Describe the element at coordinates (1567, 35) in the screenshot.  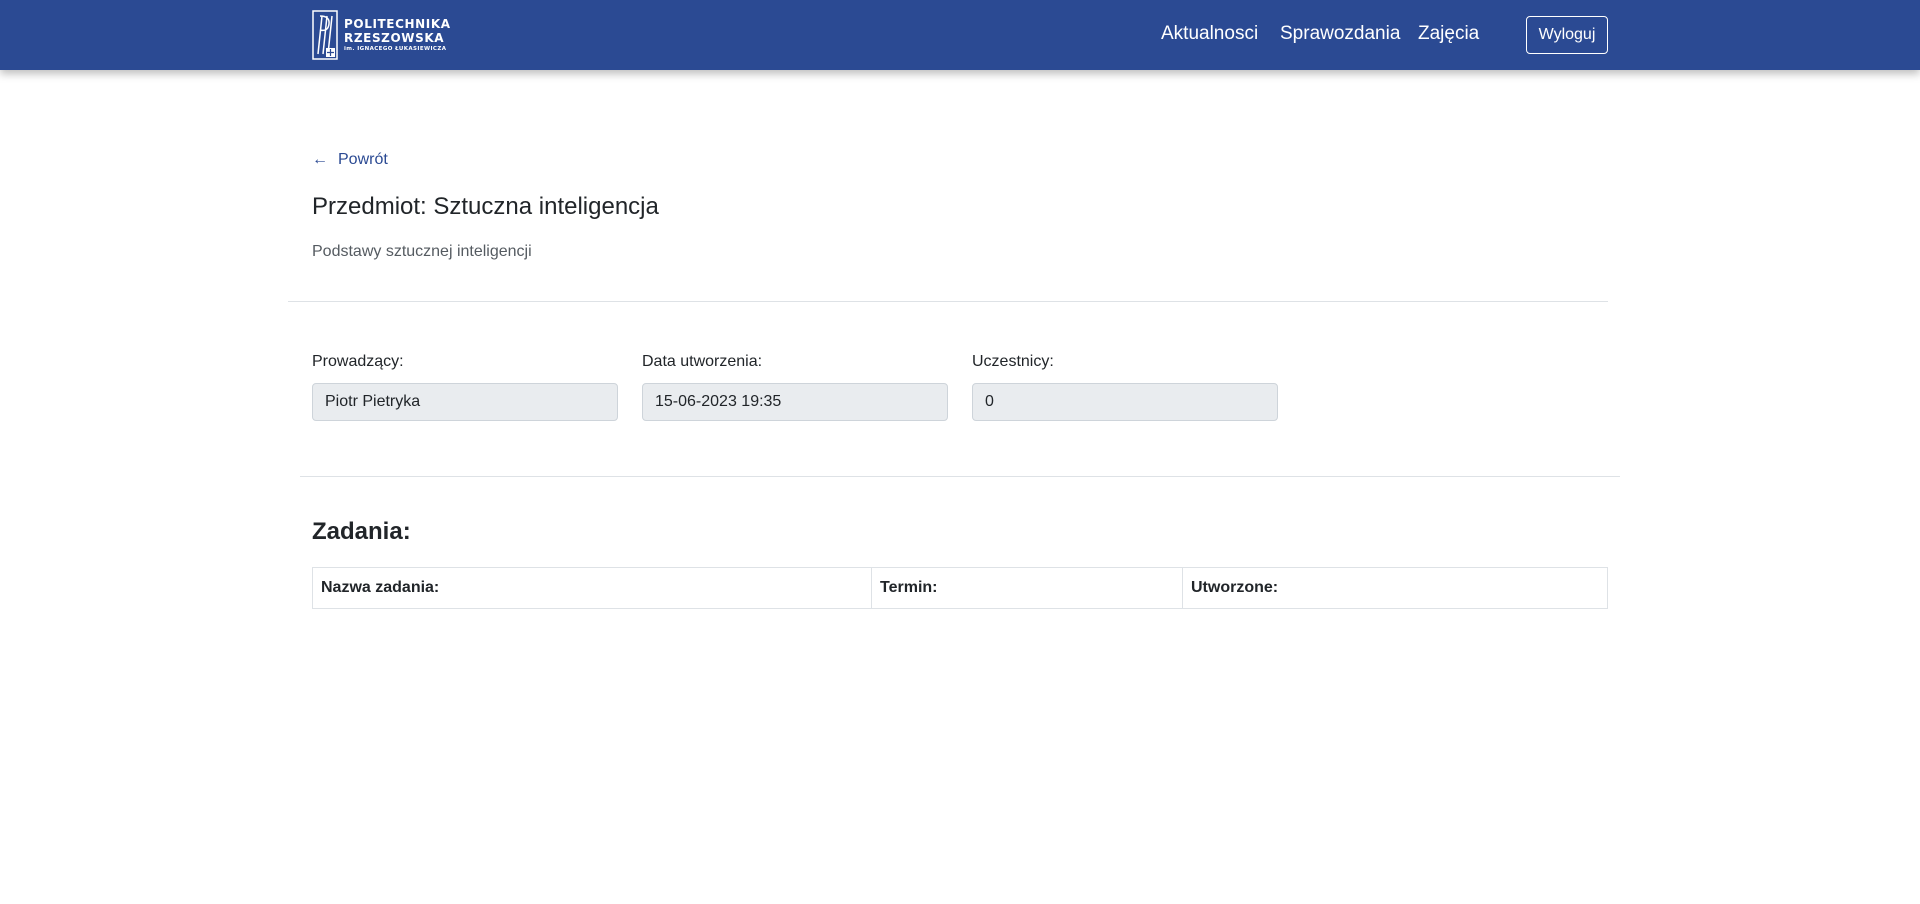
I see `logout-button: Wyloguj` at that location.